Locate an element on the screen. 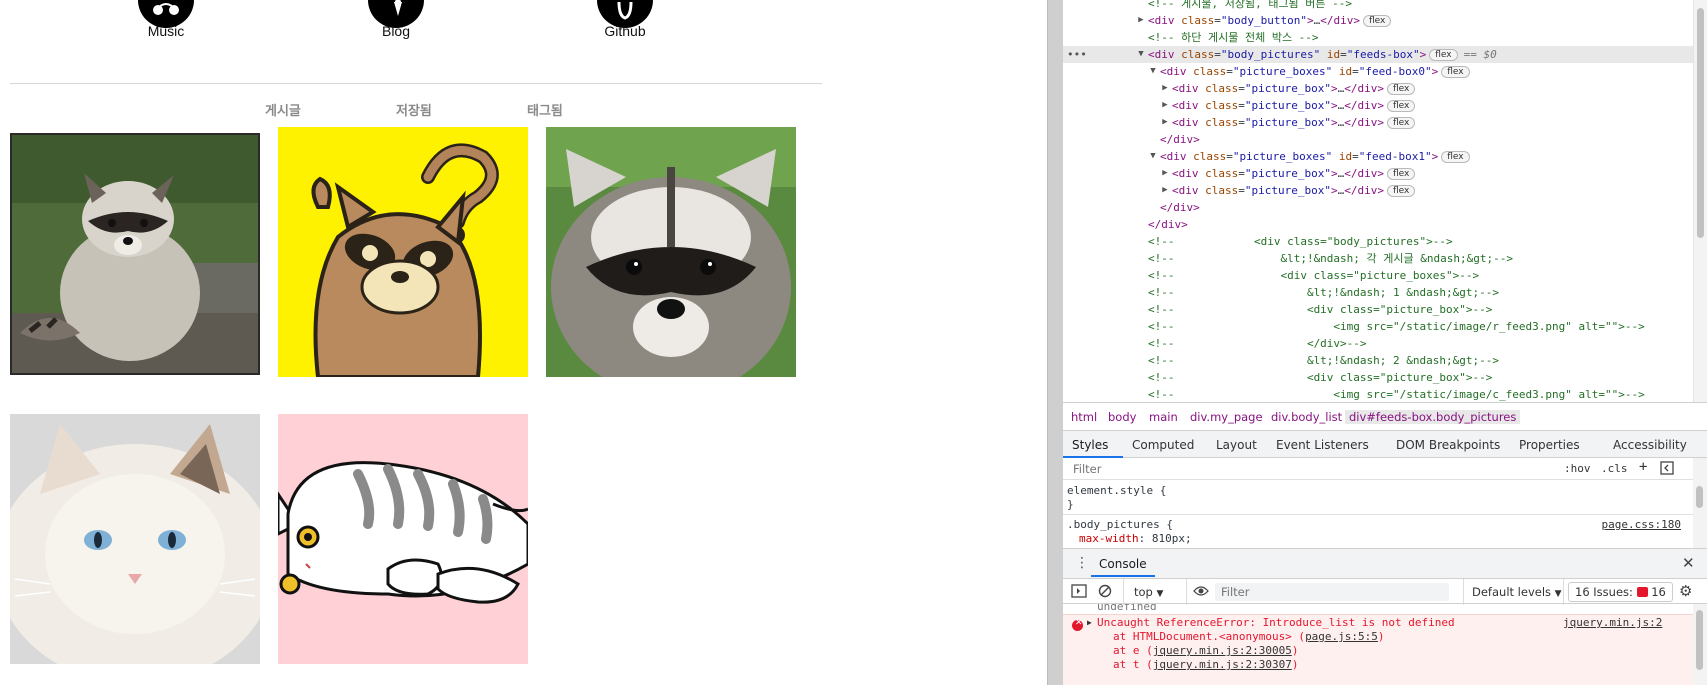 Image resolution: width=1707 pixels, height=685 pixels. stack-frame-link: page.js:5:5 is located at coordinates (1341, 636).